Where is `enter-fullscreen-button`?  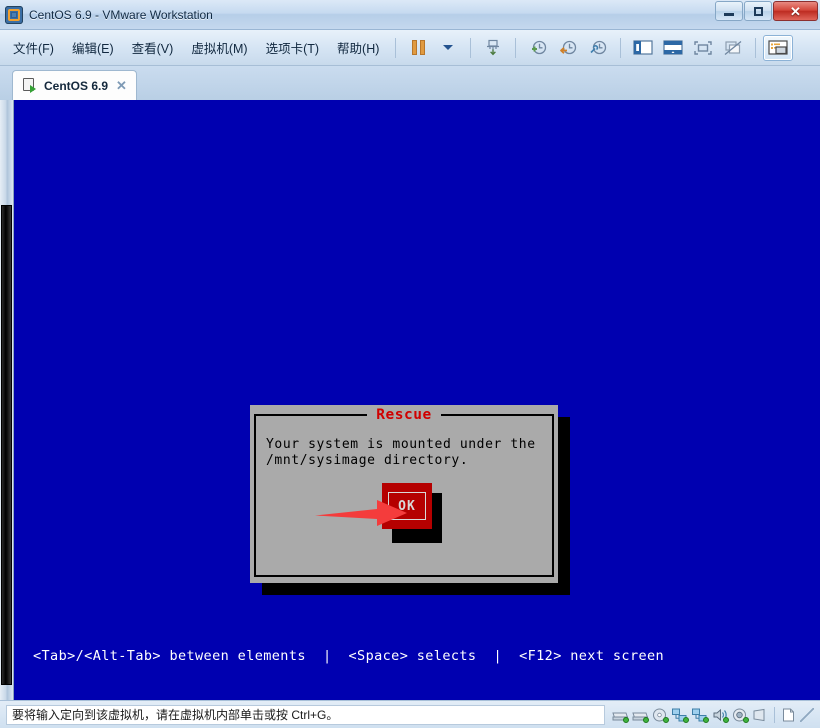 enter-fullscreen-button is located at coordinates (703, 48).